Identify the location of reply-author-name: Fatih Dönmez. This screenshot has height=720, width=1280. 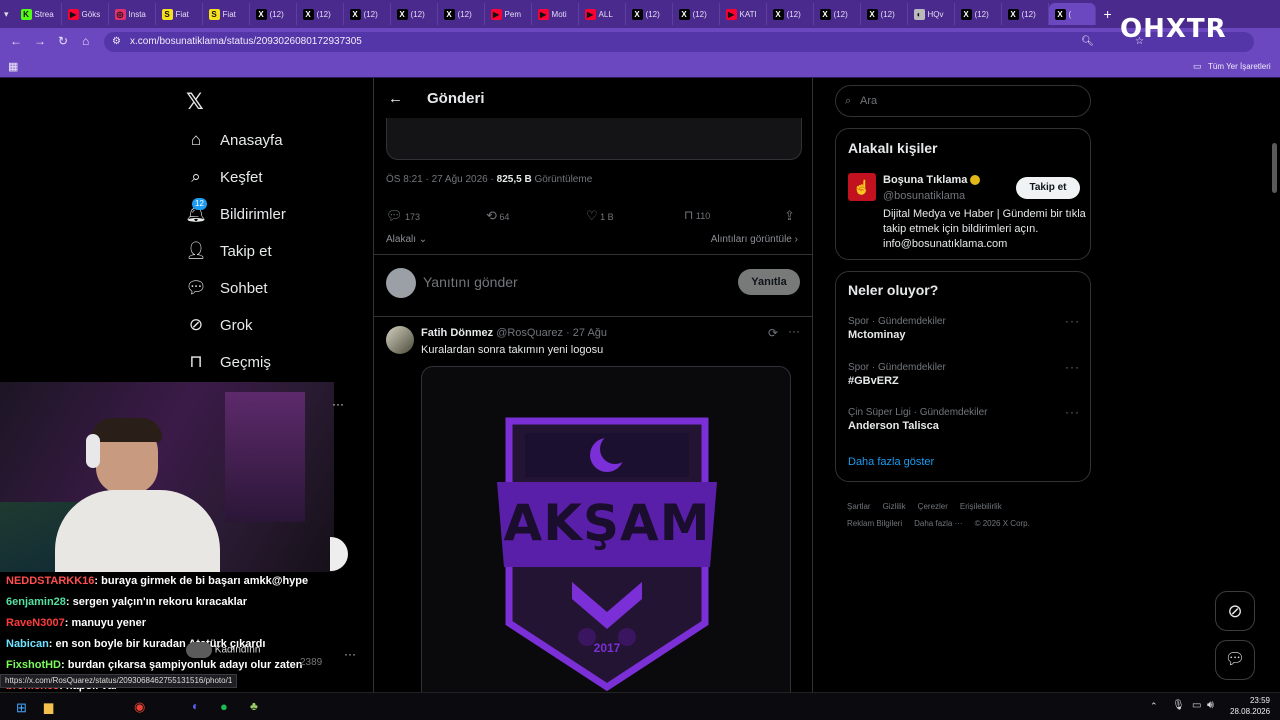
(457, 333).